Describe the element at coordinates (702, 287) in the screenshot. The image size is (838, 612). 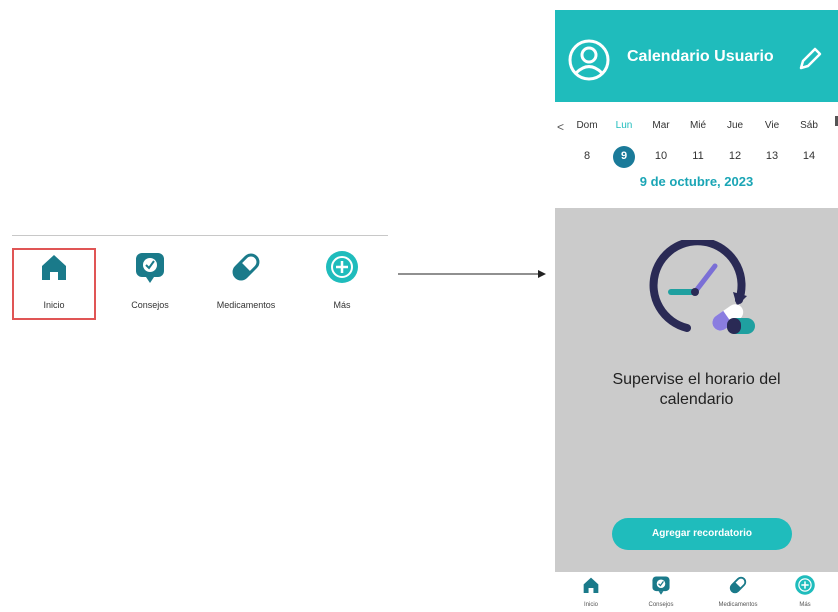
I see `clock-pills-illustration-icon` at that location.